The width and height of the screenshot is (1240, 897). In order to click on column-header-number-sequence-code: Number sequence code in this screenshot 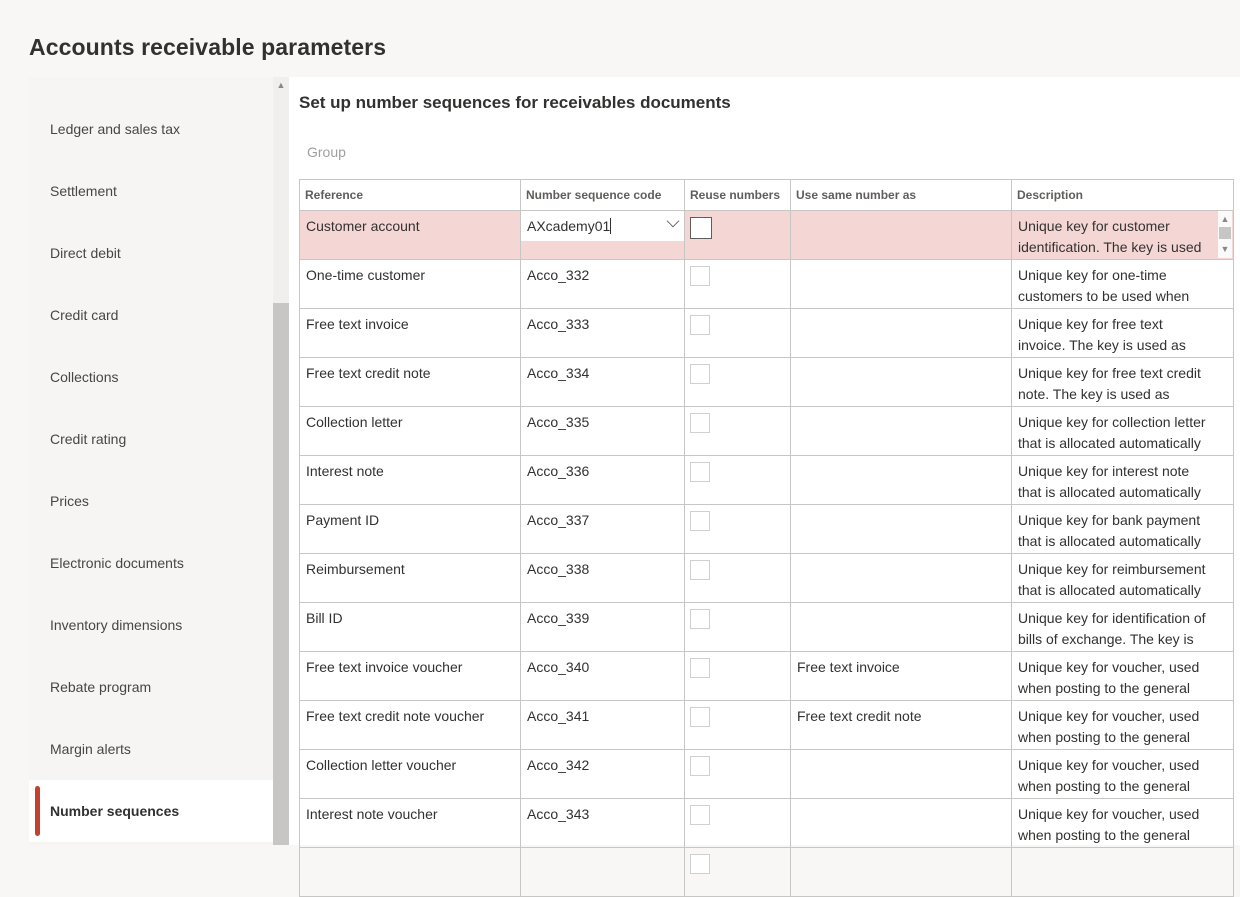, I will do `click(603, 195)`.